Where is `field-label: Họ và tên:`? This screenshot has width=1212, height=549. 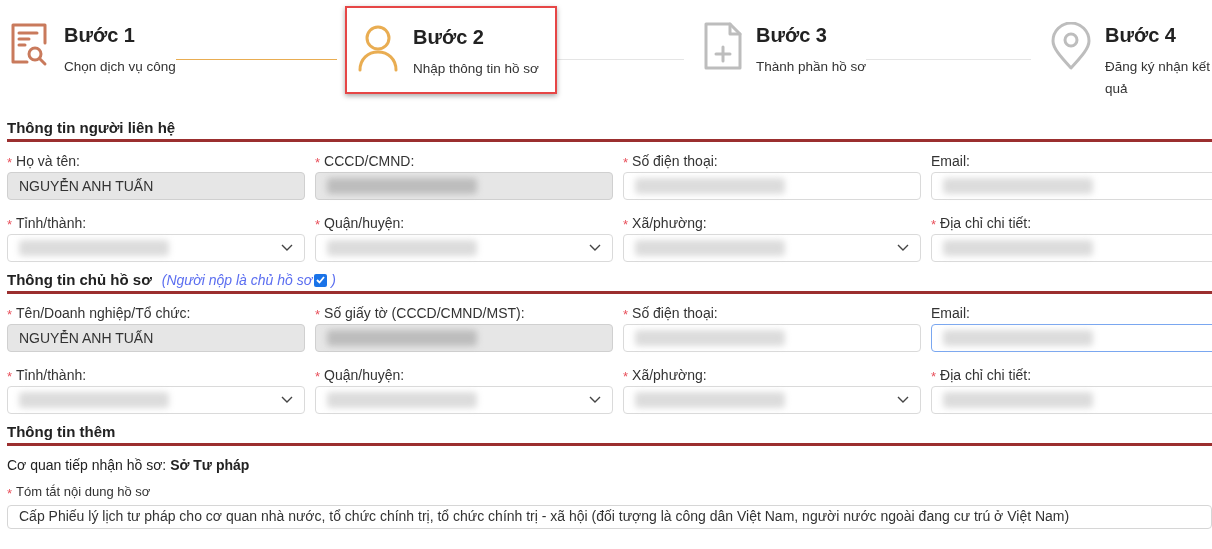
field-label: Họ và tên: is located at coordinates (48, 161).